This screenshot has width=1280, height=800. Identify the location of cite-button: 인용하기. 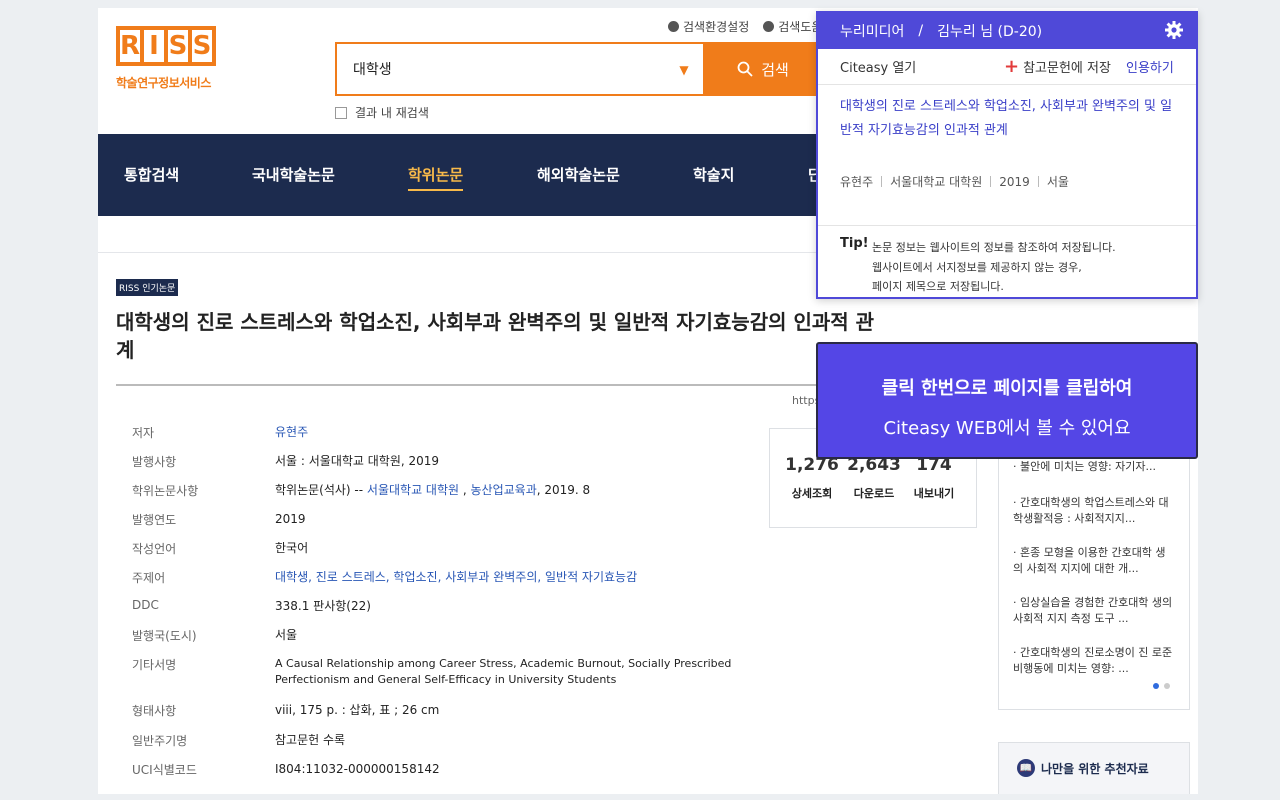
(1150, 66).